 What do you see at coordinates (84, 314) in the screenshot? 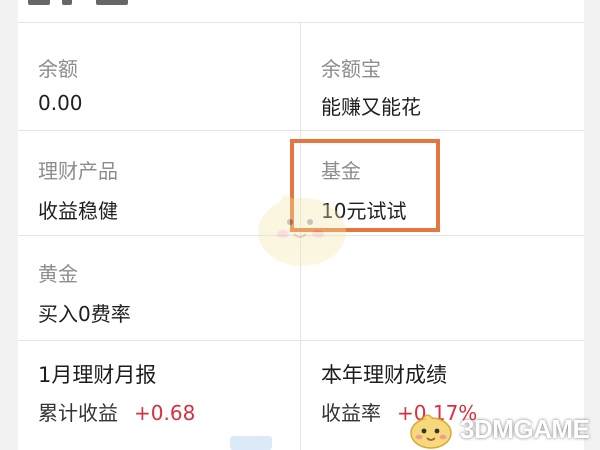
I see `gold-subtitle: 买入0费率` at bounding box center [84, 314].